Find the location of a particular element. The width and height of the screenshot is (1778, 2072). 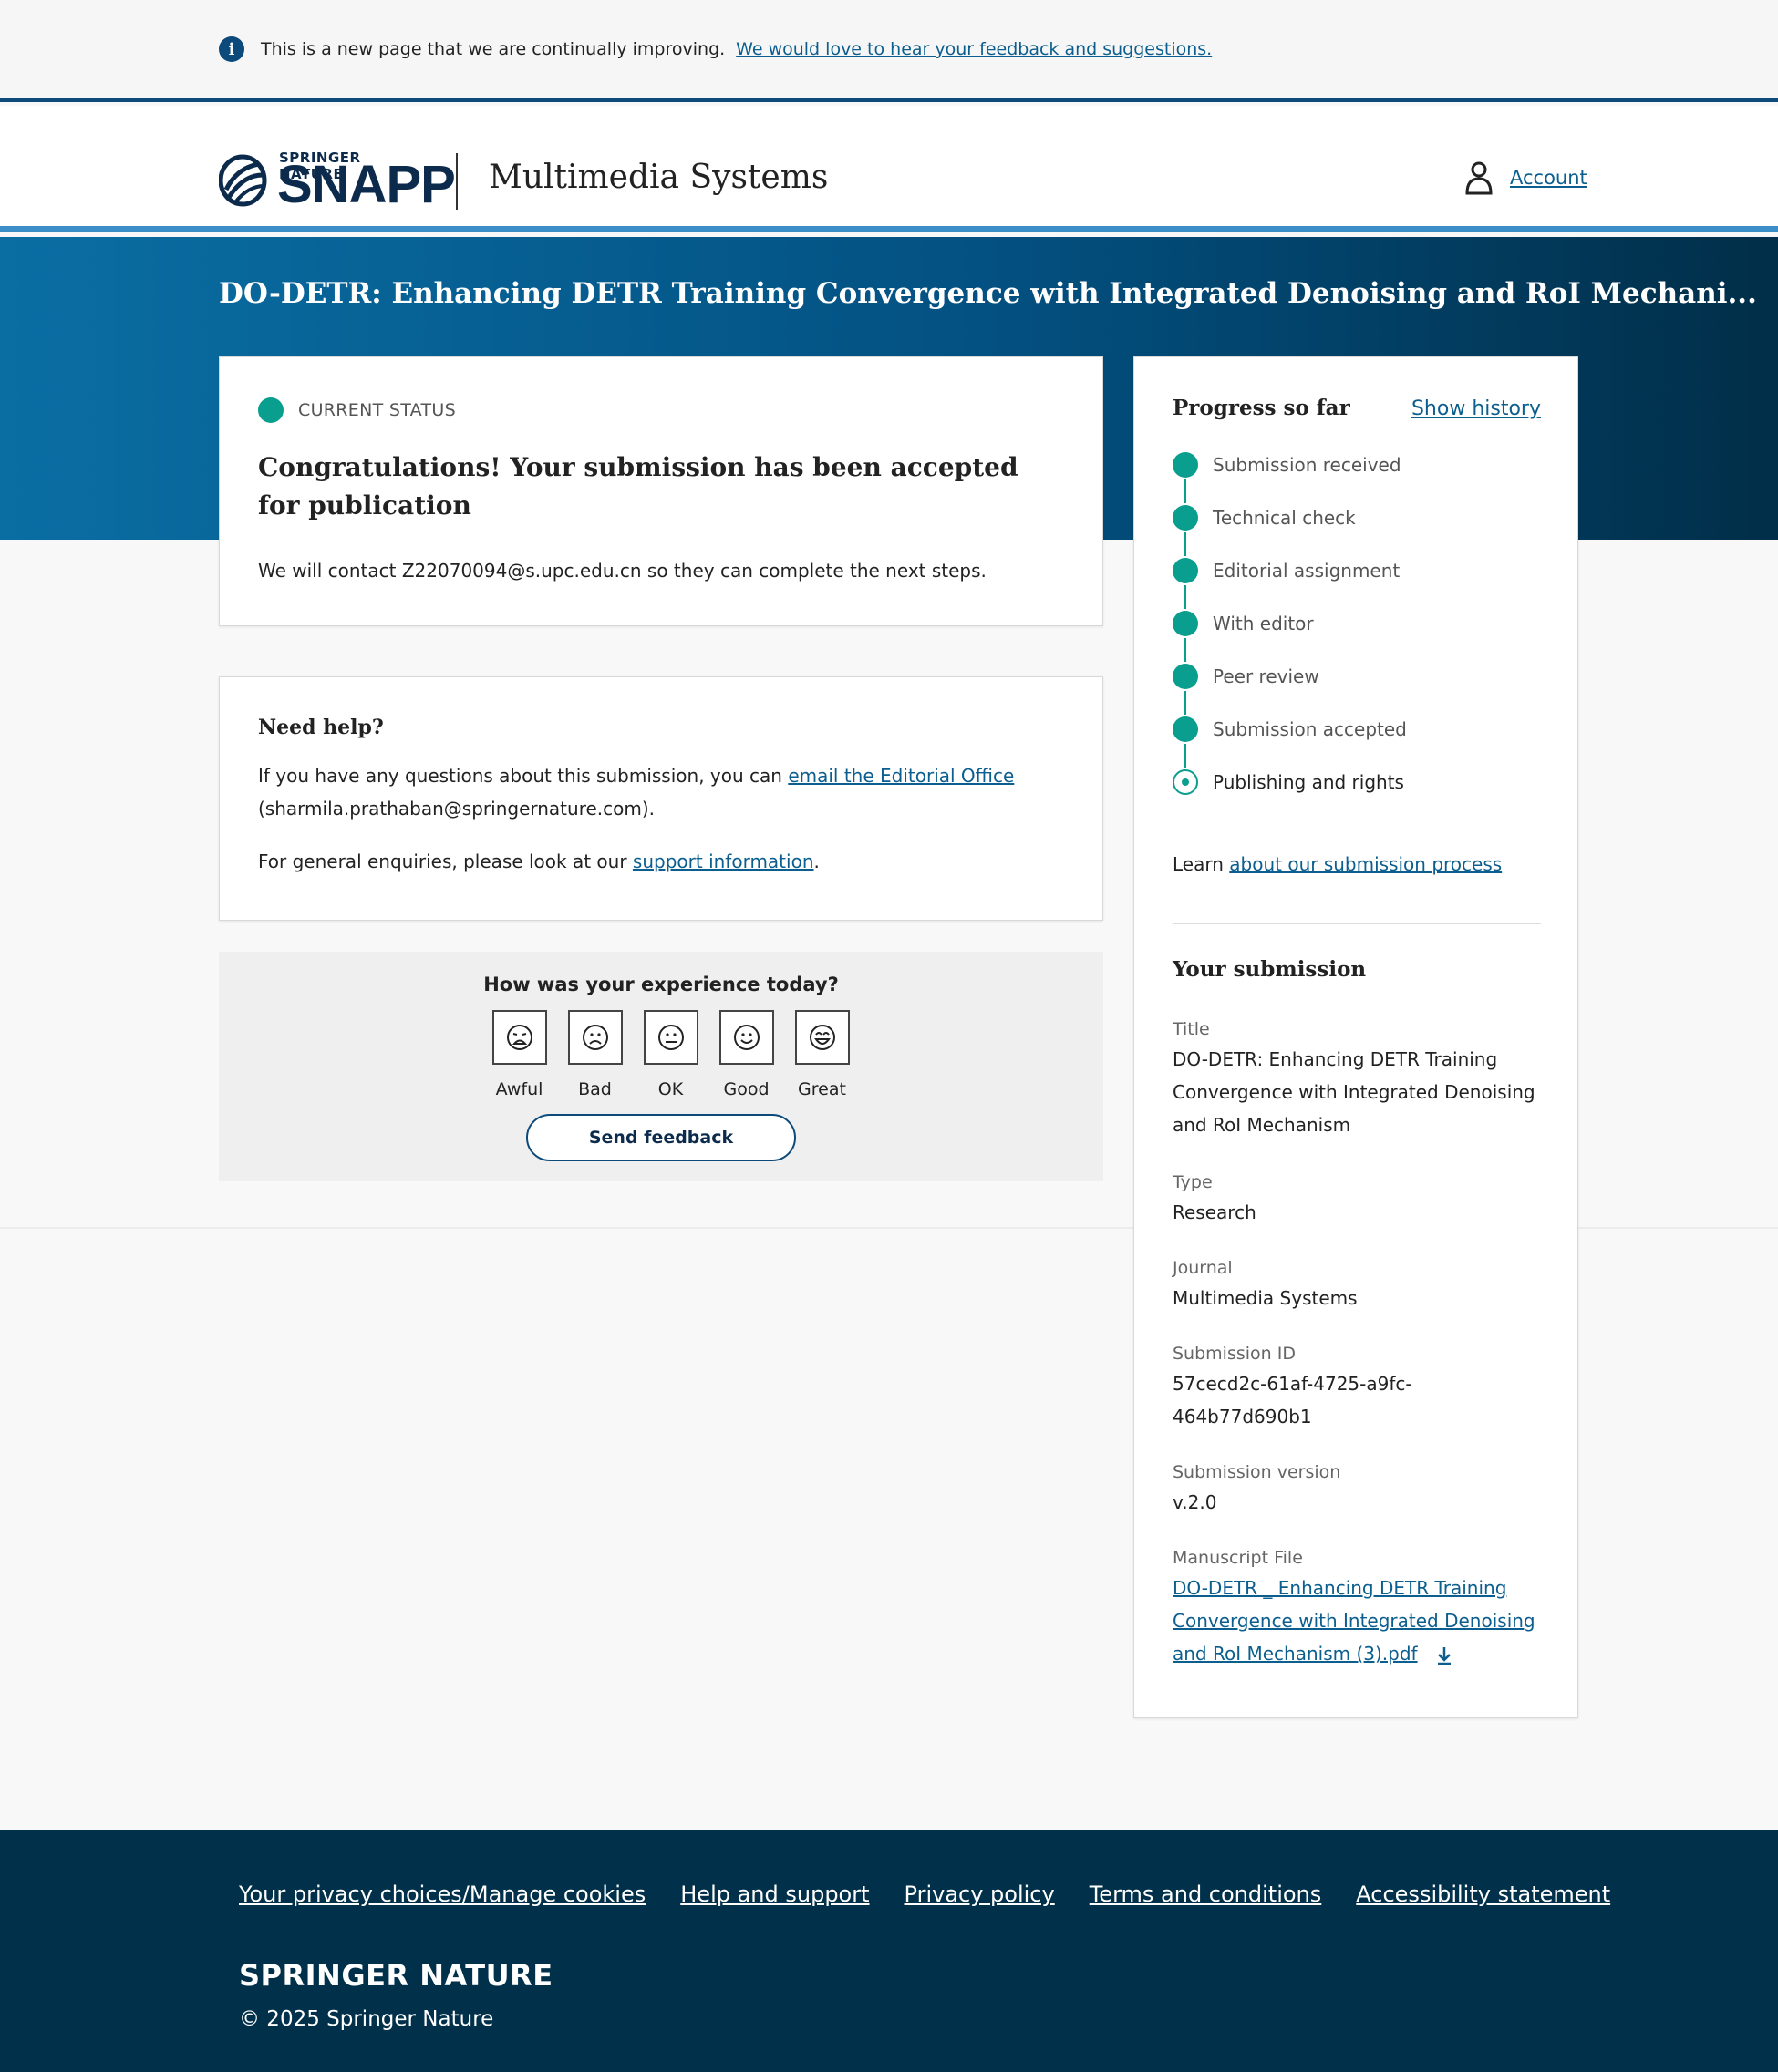

rating-awful: Awful is located at coordinates (519, 1054).